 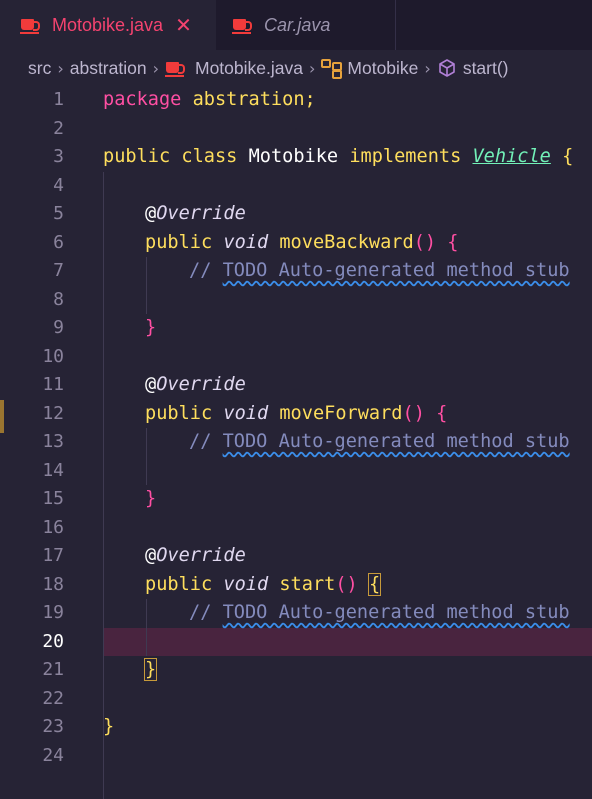 What do you see at coordinates (58, 327) in the screenshot?
I see `line-number: 9` at bounding box center [58, 327].